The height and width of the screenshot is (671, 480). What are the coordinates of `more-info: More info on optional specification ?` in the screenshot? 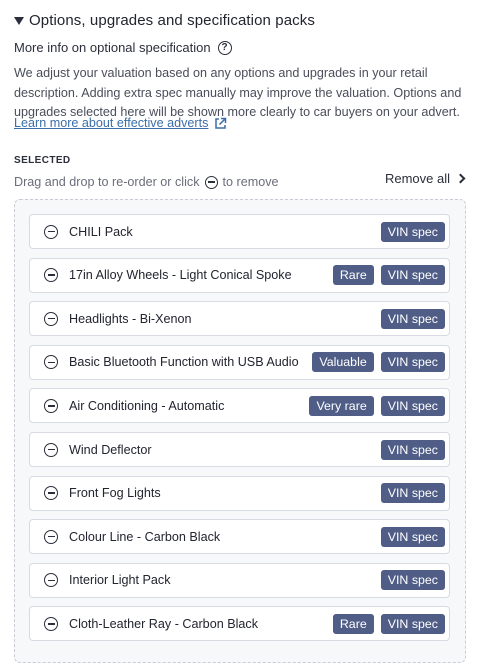 It's located at (123, 47).